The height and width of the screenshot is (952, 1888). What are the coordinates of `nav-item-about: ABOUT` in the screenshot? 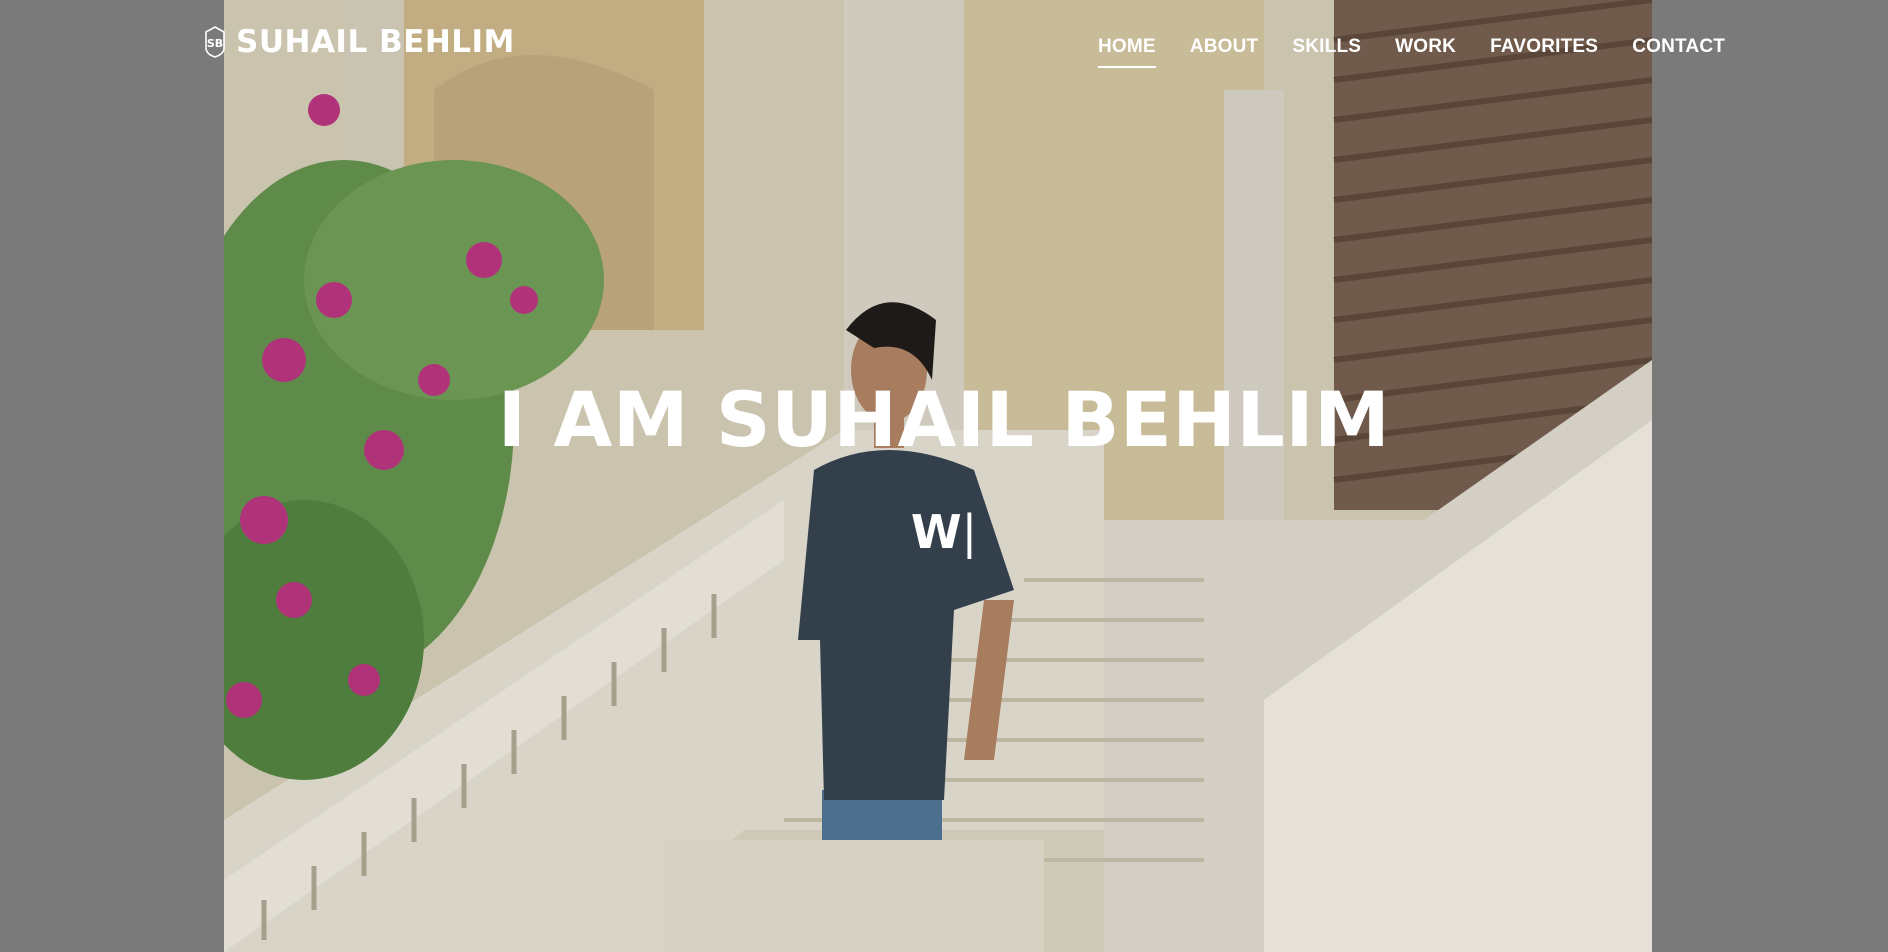 It's located at (1224, 52).